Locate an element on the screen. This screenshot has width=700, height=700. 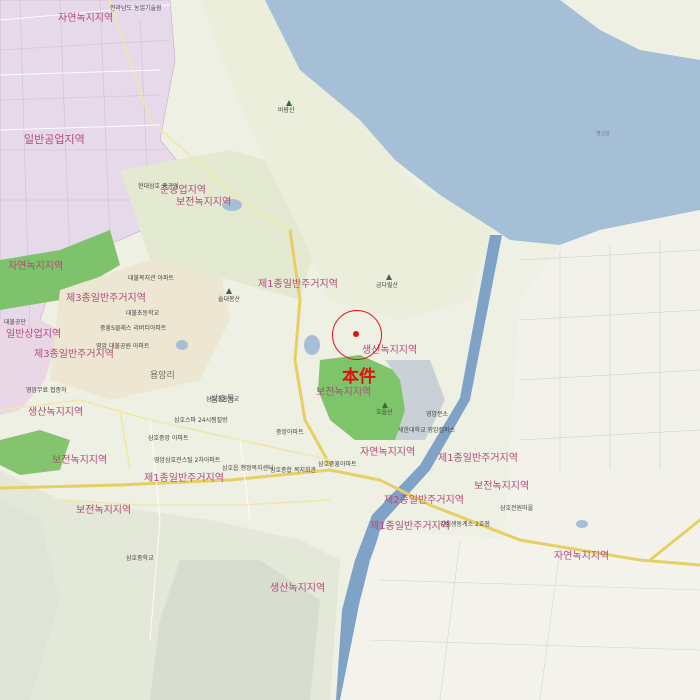
place-label: 대불복지관 아파트 is located at coordinates (151, 278).